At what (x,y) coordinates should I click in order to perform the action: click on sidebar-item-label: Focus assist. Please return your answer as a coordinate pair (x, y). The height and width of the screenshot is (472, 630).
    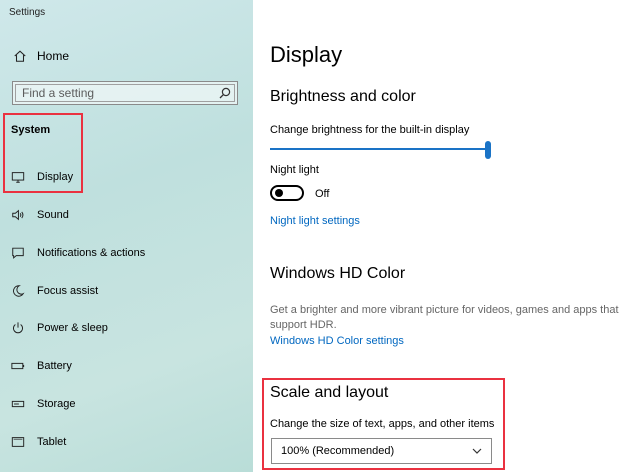
    Looking at the image, I should click on (68, 291).